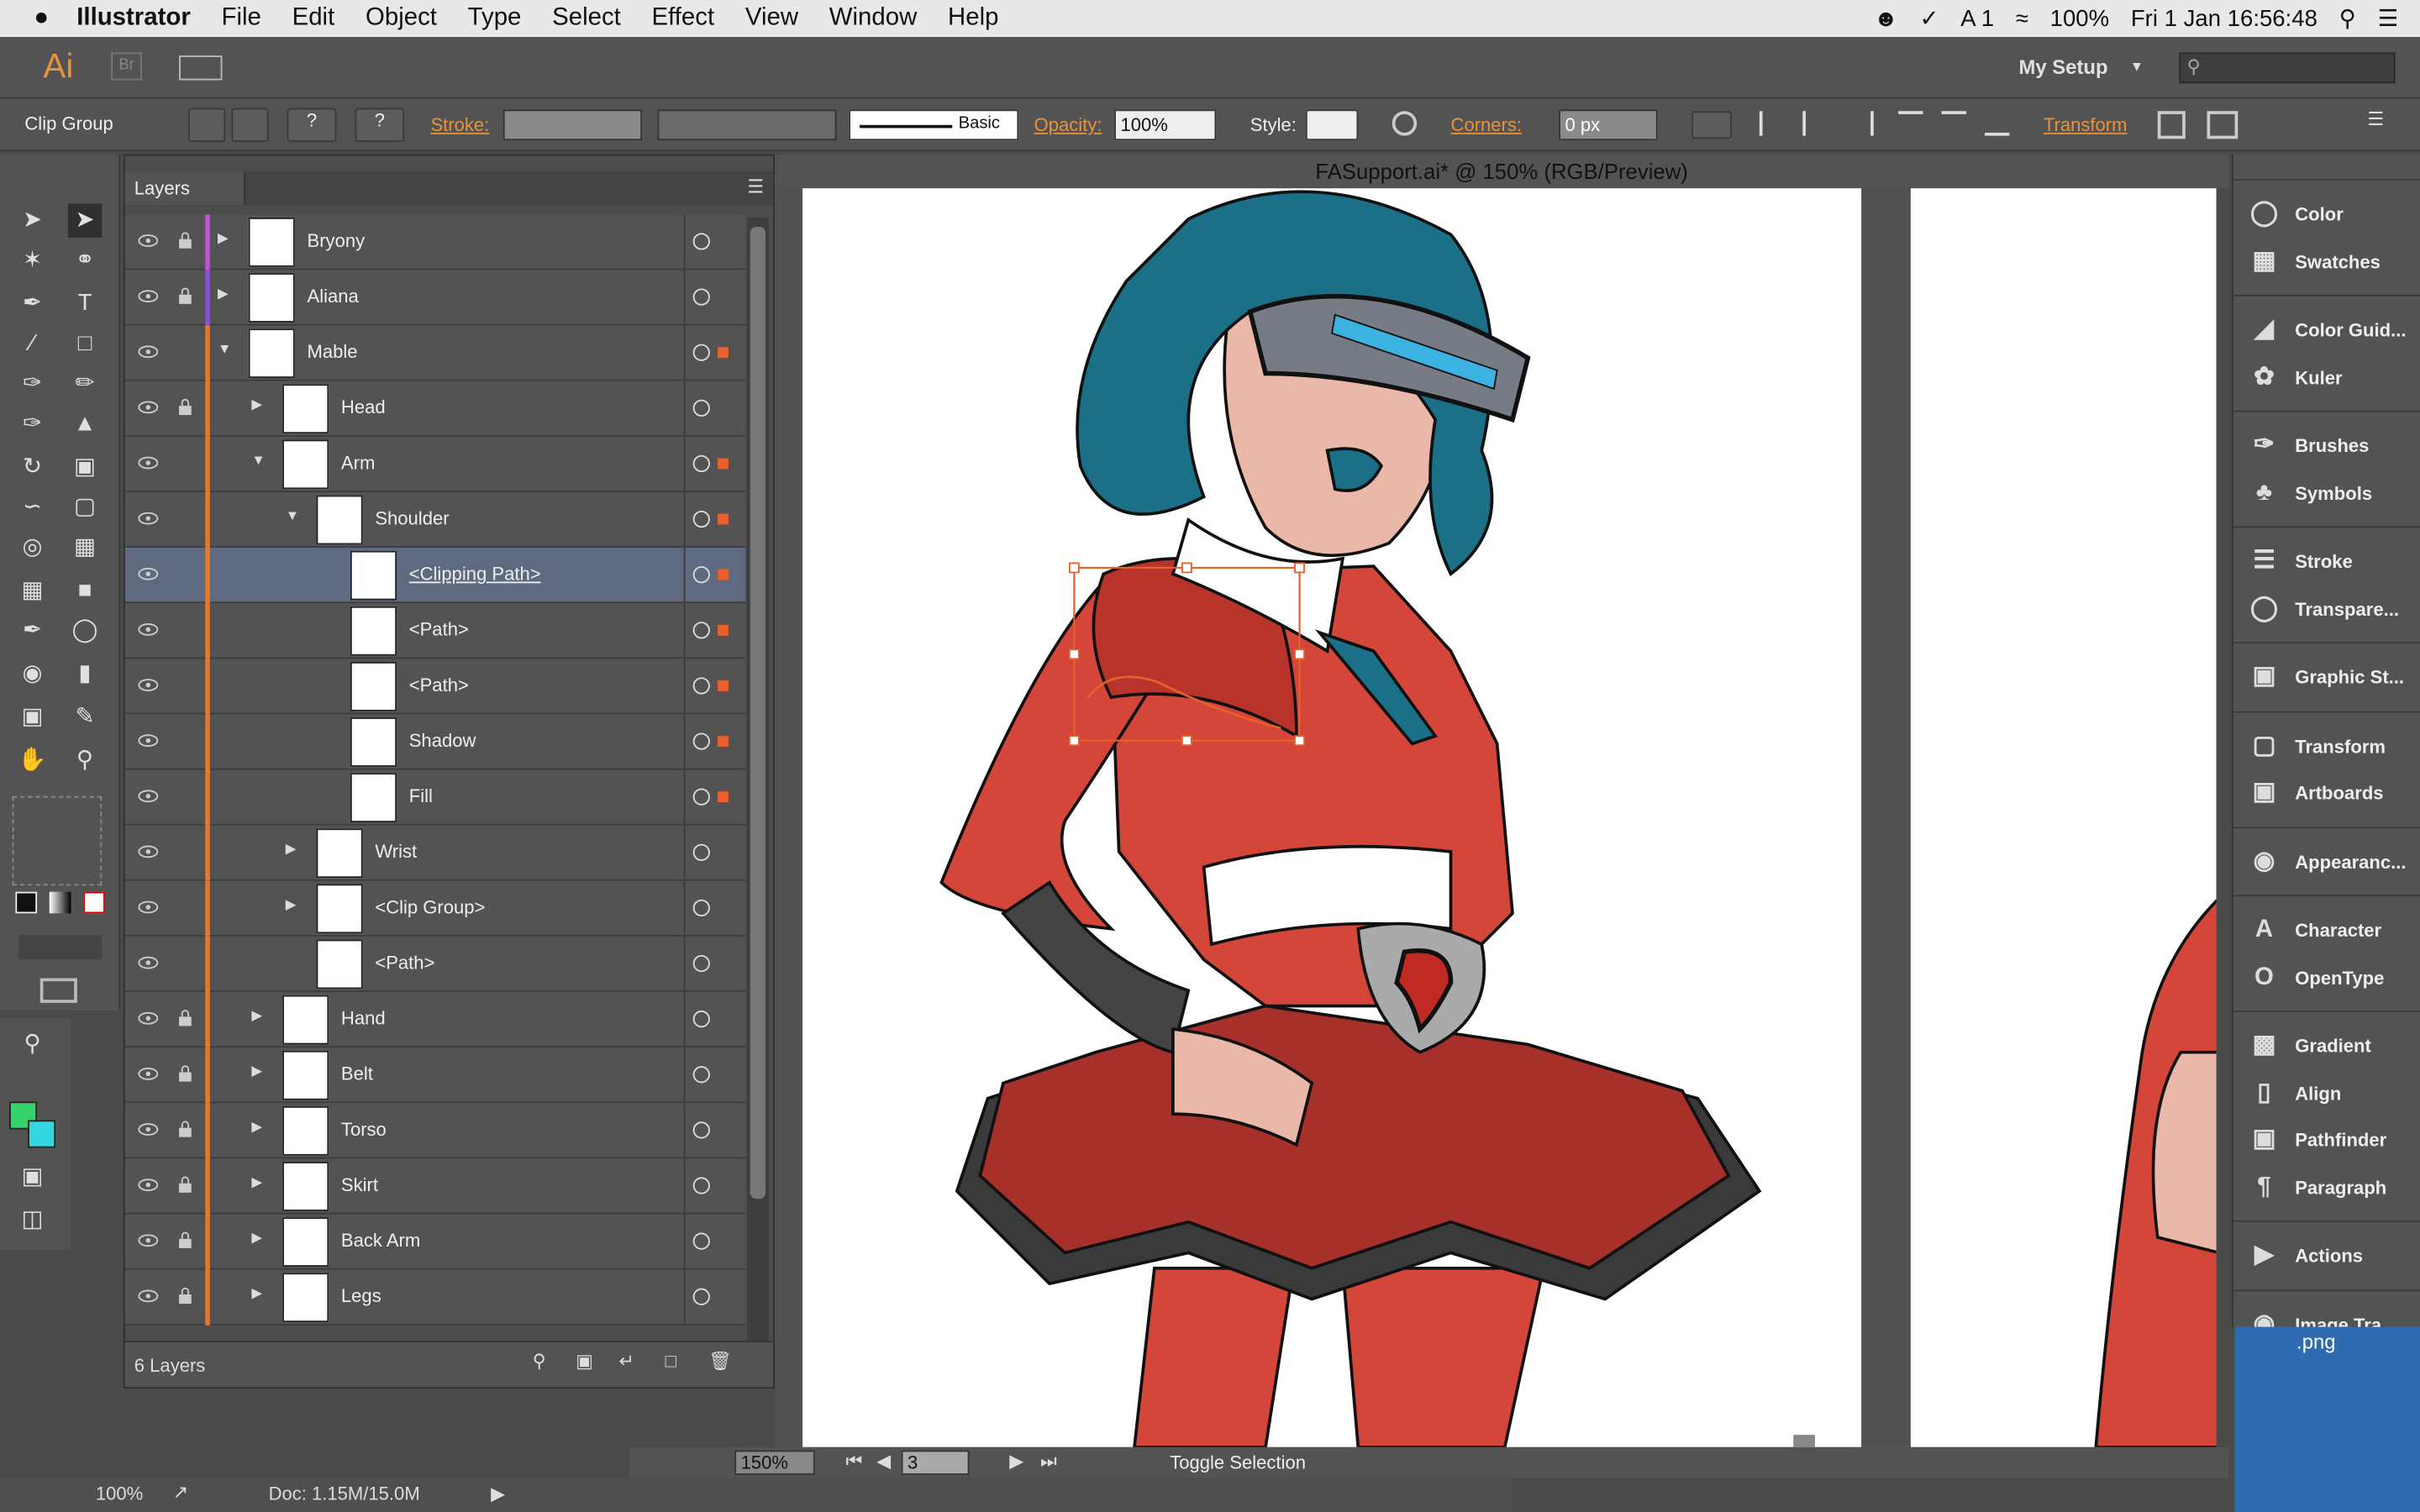 The height and width of the screenshot is (1512, 2420). I want to click on layer-name: Aliana, so click(333, 296).